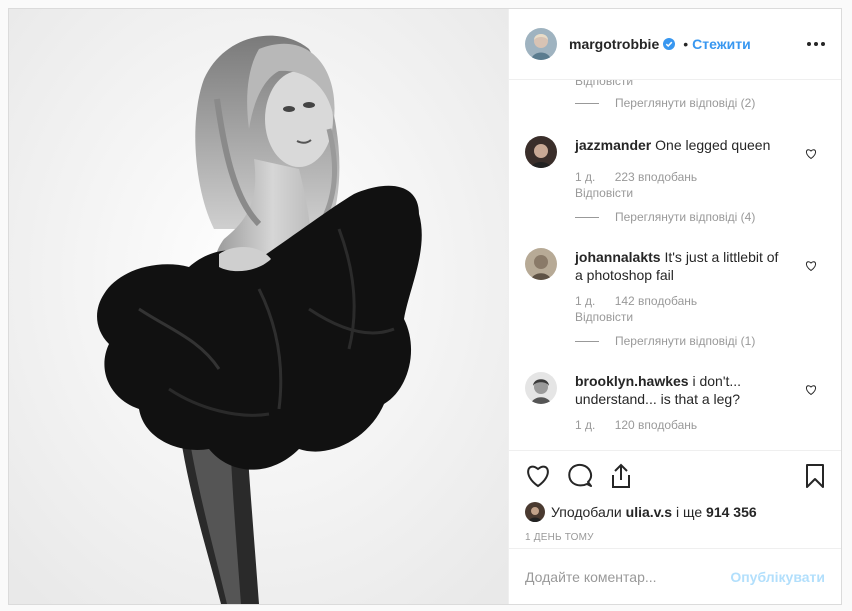 The image size is (852, 611). Describe the element at coordinates (618, 257) in the screenshot. I see `commenter-username: johannalakts` at that location.